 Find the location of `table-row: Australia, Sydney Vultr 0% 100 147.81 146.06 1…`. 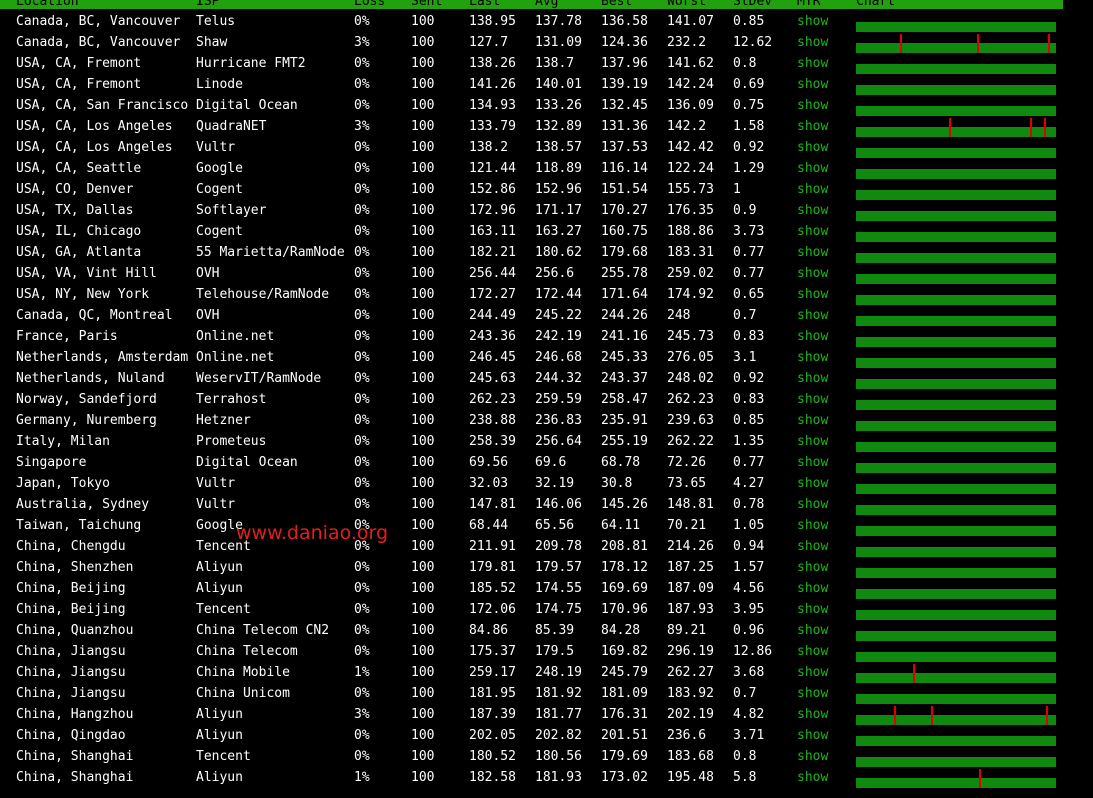

table-row: Australia, Sydney Vultr 0% 100 147.81 146.06 1… is located at coordinates (531, 504).